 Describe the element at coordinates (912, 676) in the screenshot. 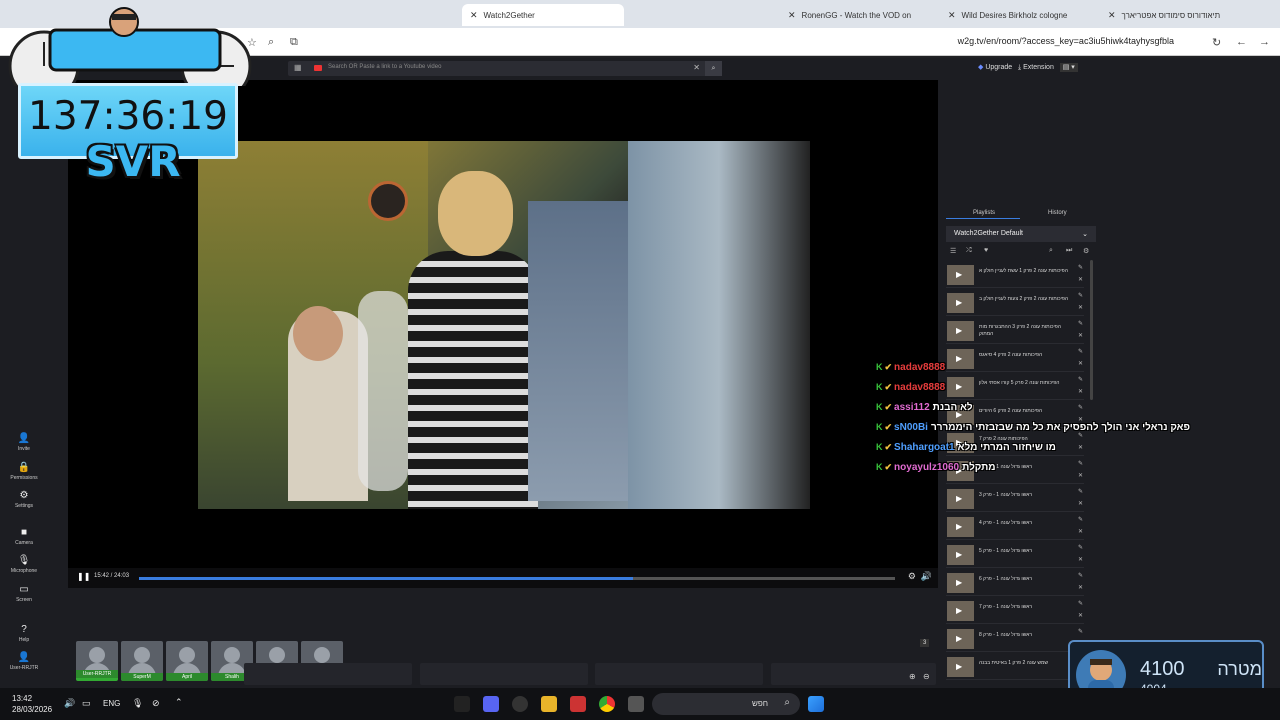

I see `zoom-in-icon: ⊕` at that location.